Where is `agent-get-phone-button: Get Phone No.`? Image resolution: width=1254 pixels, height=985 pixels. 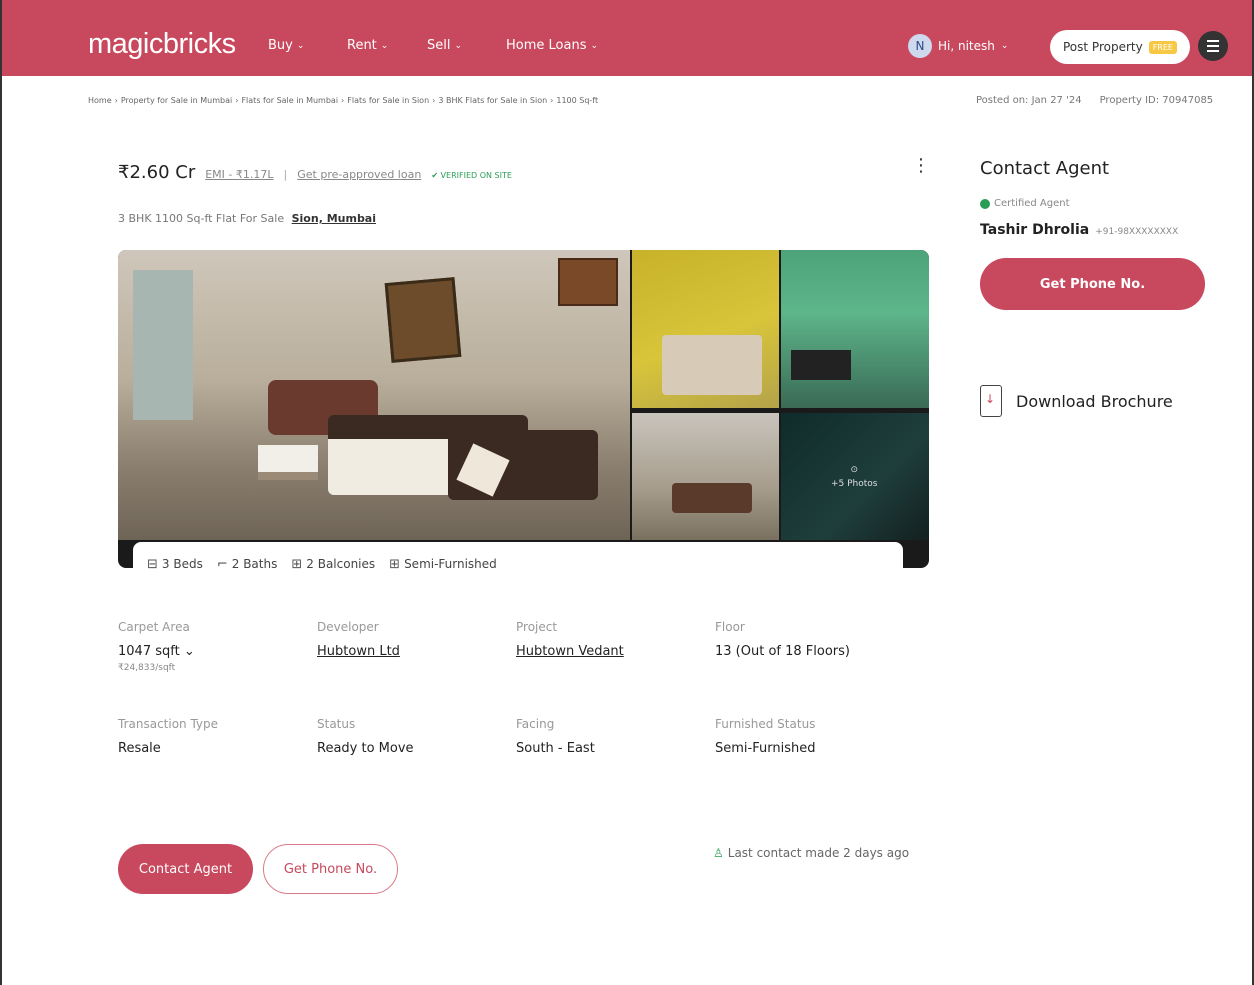
agent-get-phone-button: Get Phone No. is located at coordinates (1092, 284).